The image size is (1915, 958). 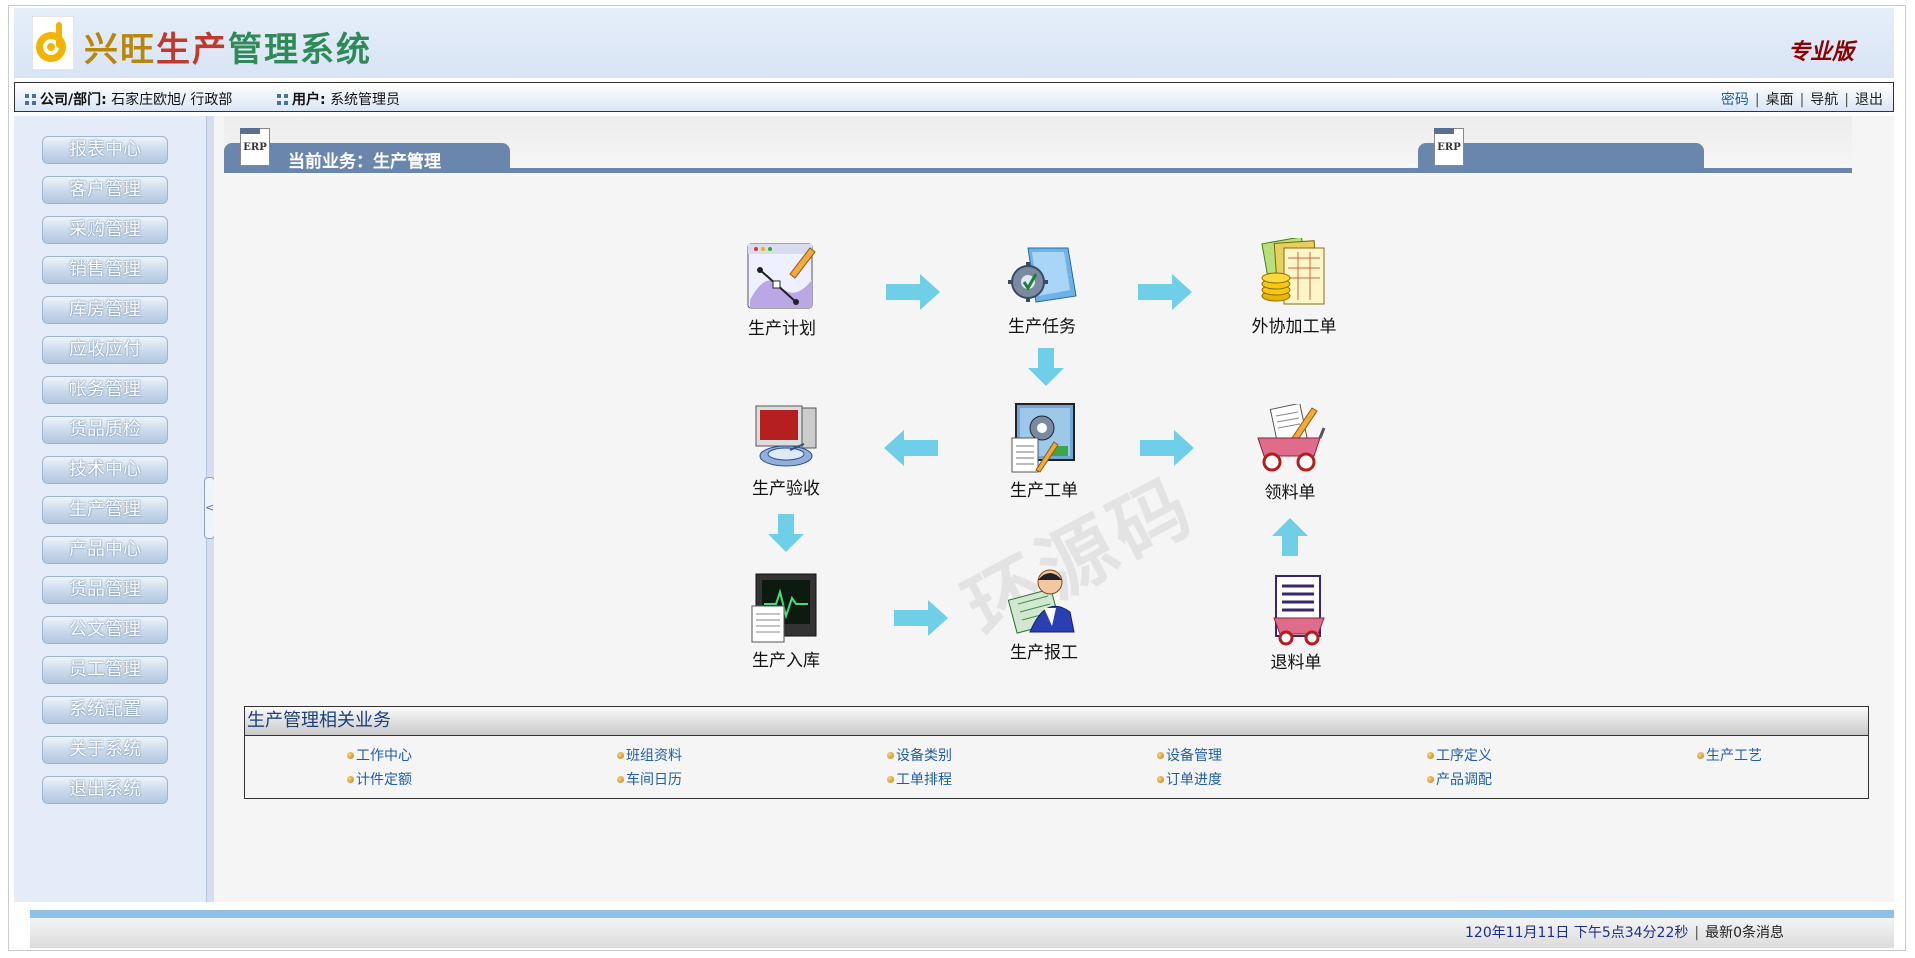 What do you see at coordinates (1290, 493) in the screenshot?
I see `flow-label-requisition: 领料单` at bounding box center [1290, 493].